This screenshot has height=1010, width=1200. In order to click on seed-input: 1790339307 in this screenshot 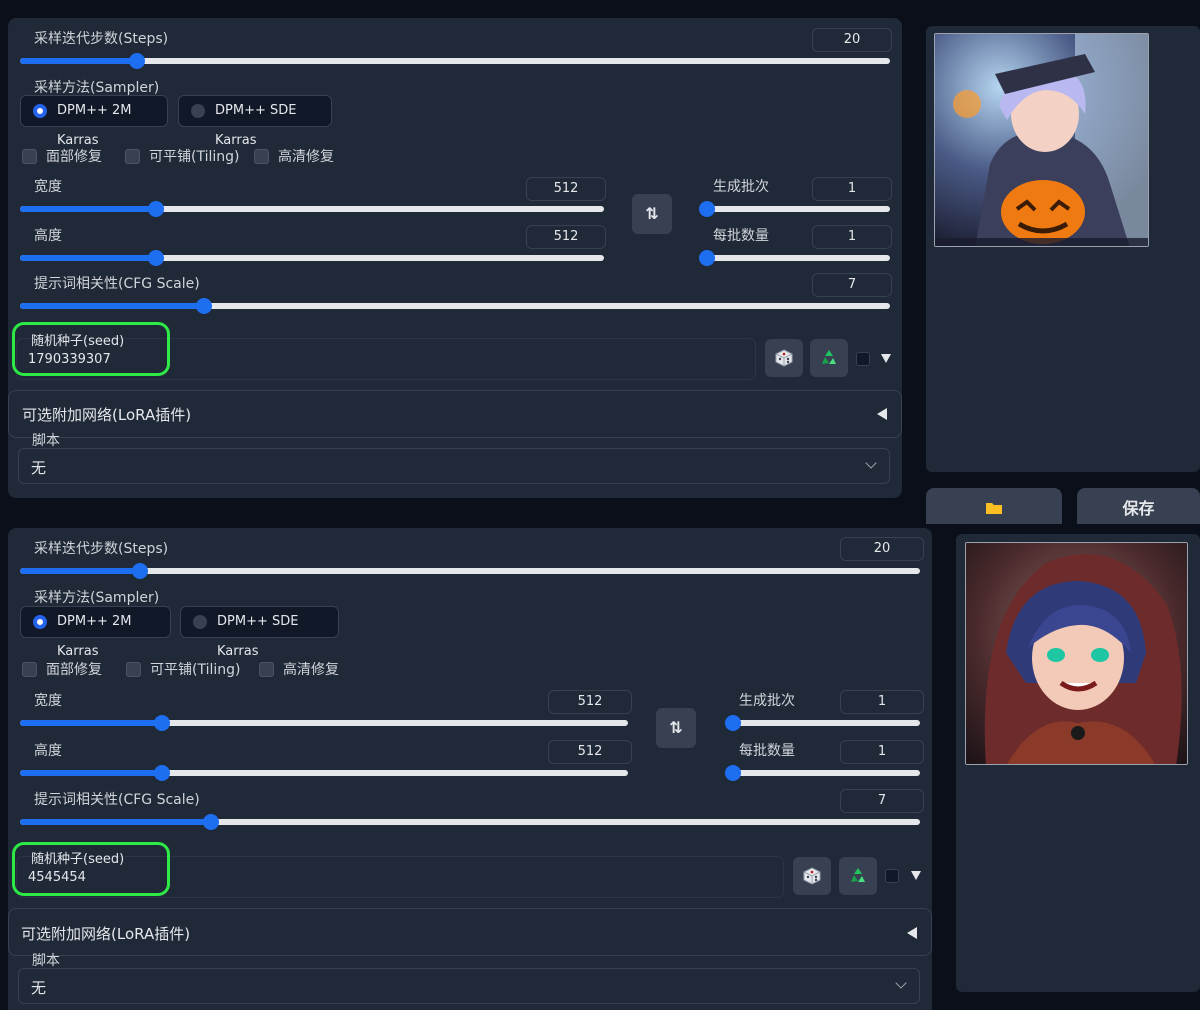, I will do `click(69, 359)`.